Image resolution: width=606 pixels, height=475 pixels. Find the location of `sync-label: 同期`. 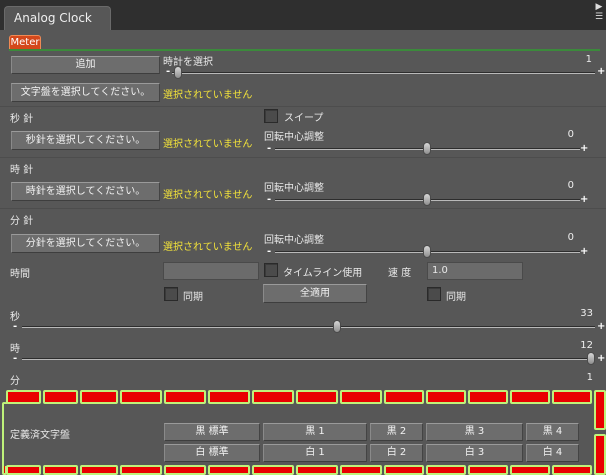

sync-label: 同期 is located at coordinates (193, 297).